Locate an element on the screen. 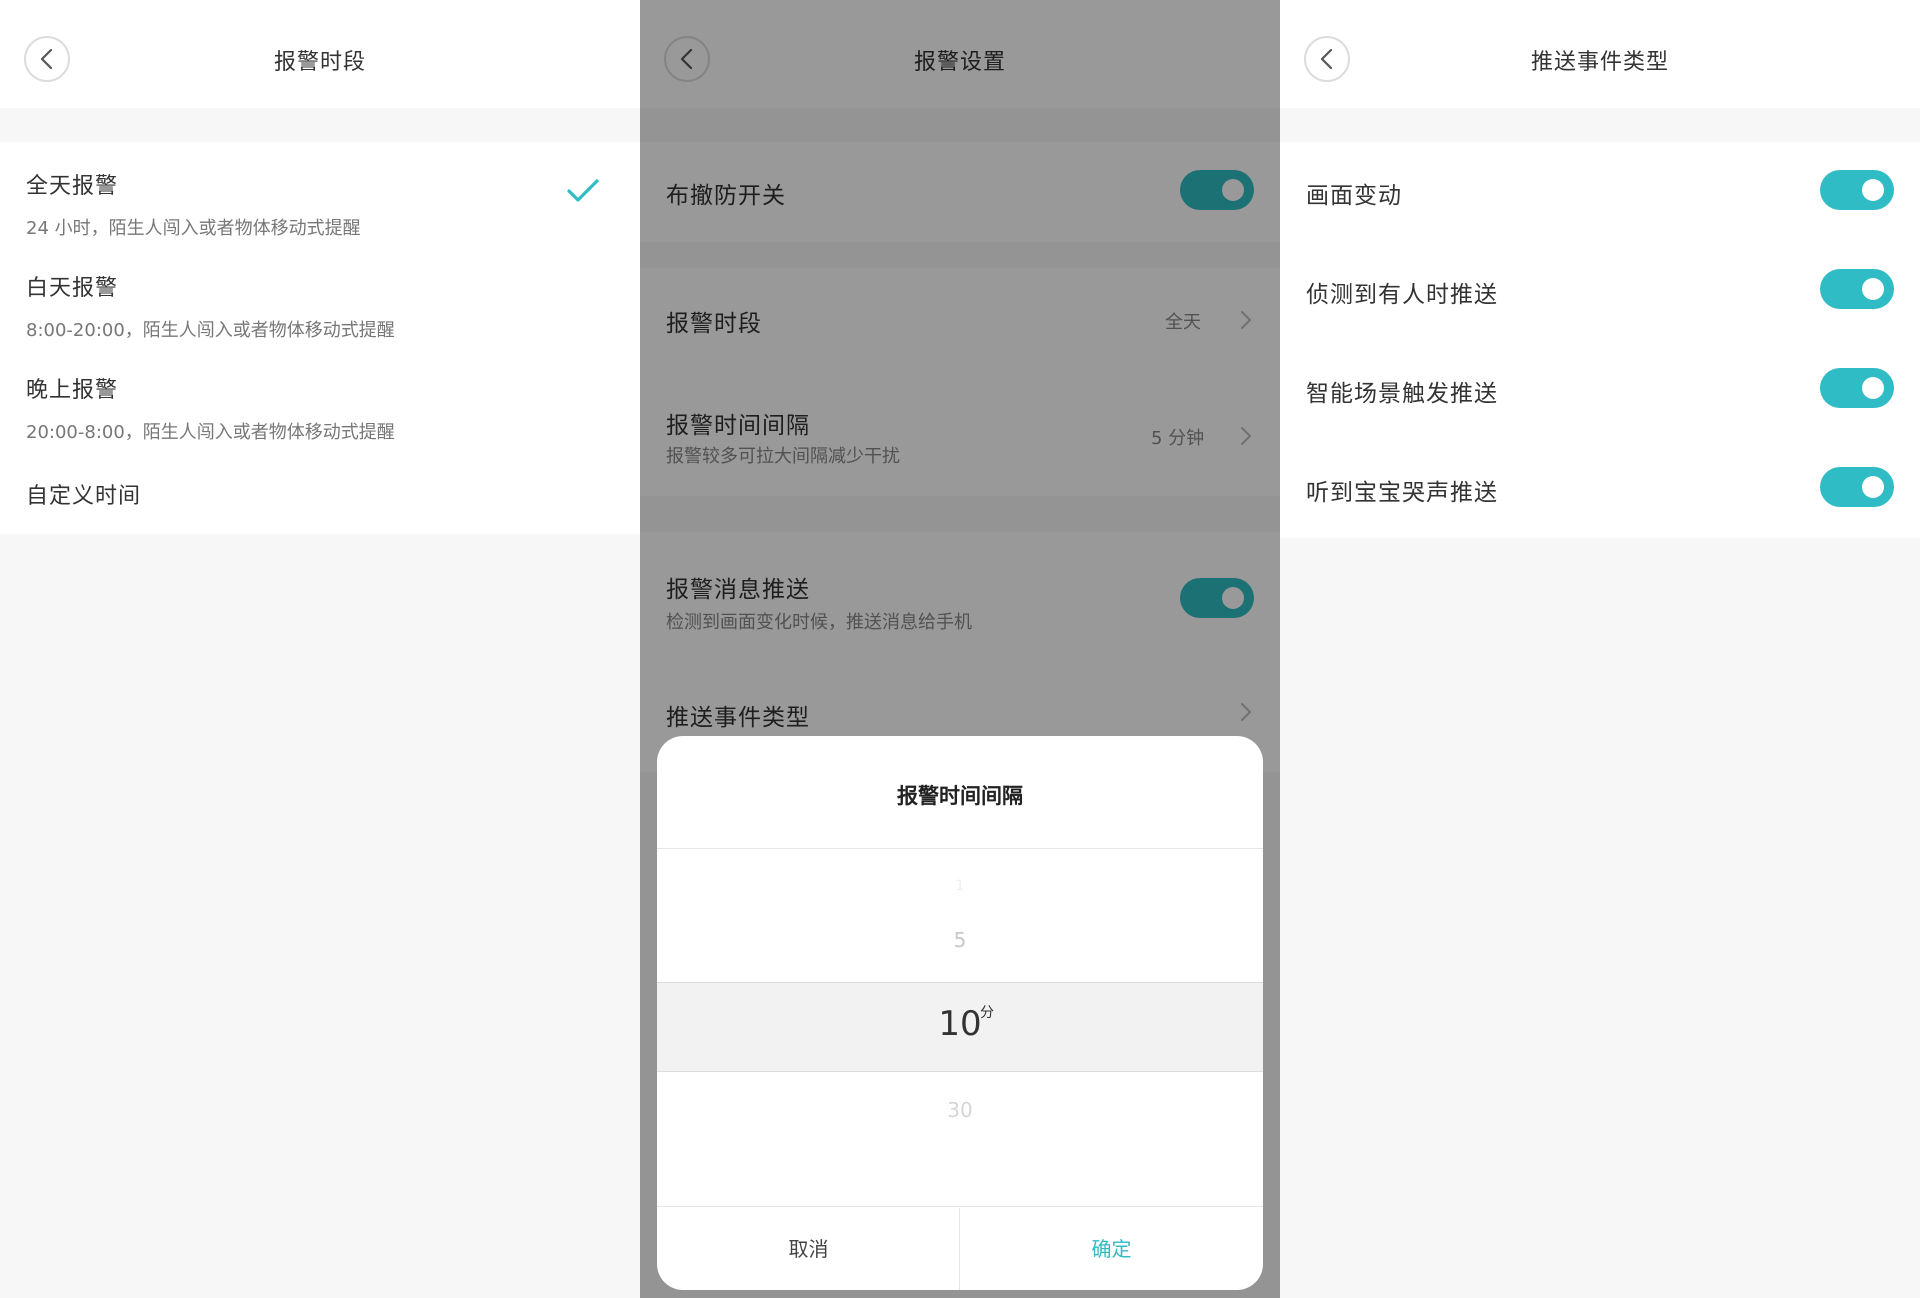 This screenshot has height=1298, width=1920. cancel-button: 取消 is located at coordinates (808, 1247).